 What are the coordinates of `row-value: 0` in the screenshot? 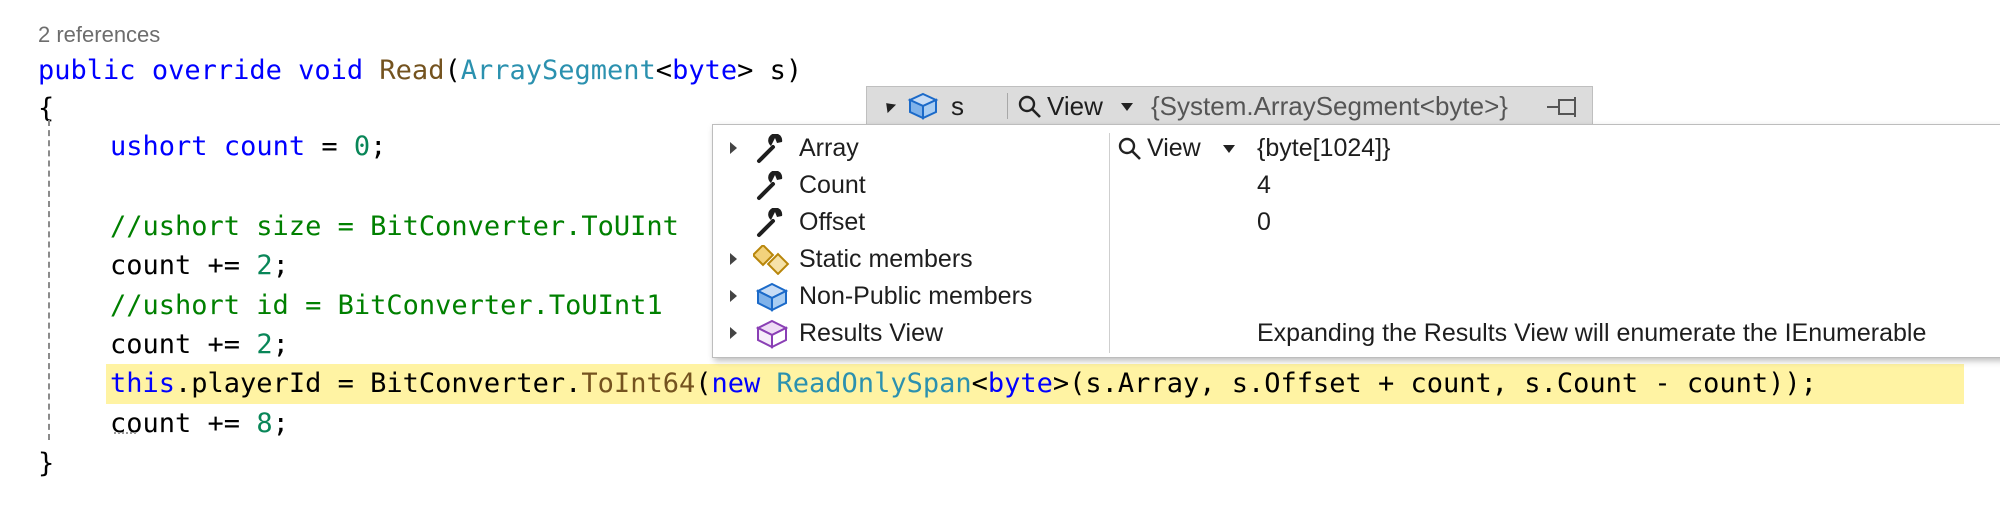 It's located at (1264, 222).